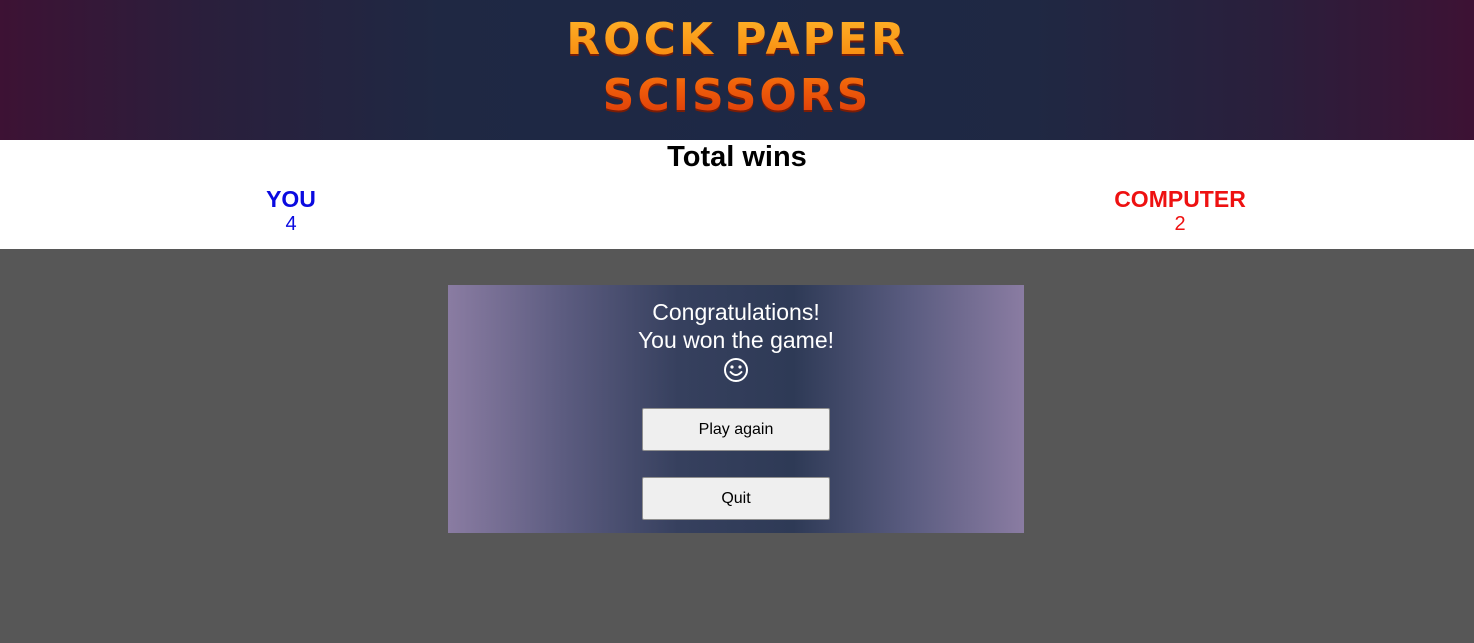 The width and height of the screenshot is (1474, 643). What do you see at coordinates (291, 224) in the screenshot?
I see `player-score: 4` at bounding box center [291, 224].